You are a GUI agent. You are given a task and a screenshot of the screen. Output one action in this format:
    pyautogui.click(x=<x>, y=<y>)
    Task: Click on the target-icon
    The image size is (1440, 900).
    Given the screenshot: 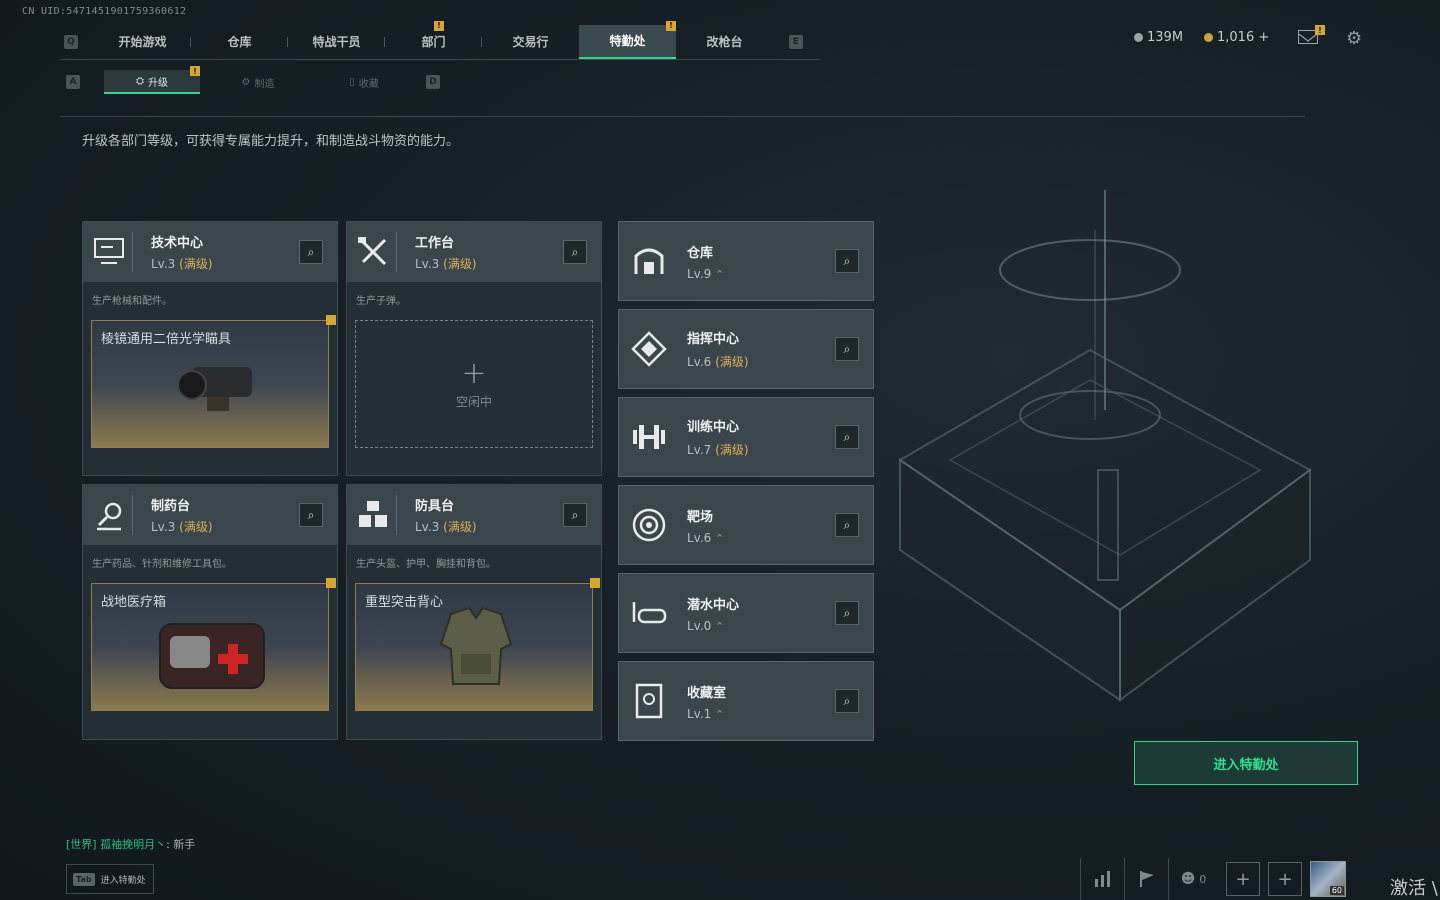 What is the action you would take?
    pyautogui.click(x=649, y=525)
    